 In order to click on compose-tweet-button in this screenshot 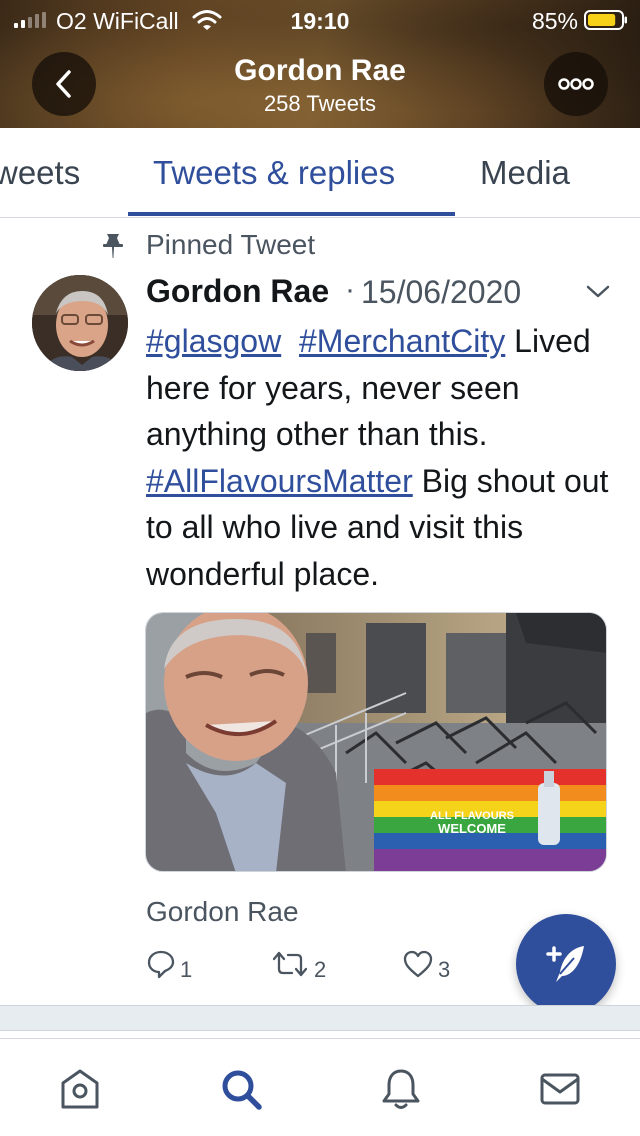, I will do `click(566, 964)`.